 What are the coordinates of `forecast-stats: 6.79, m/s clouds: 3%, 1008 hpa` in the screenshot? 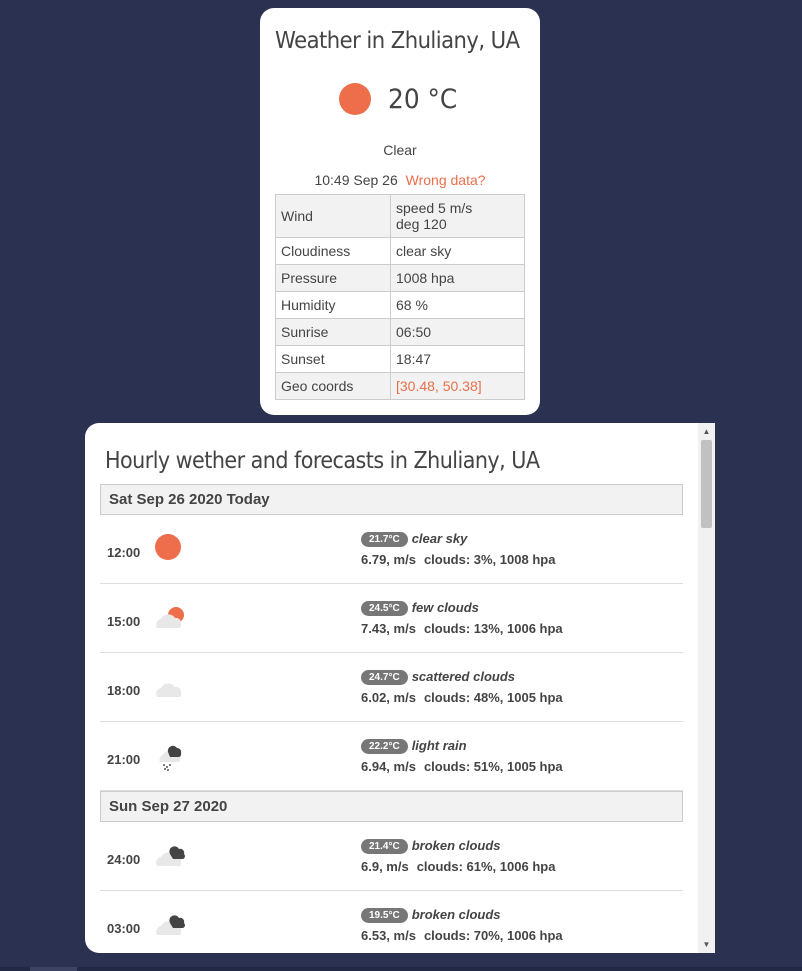 It's located at (458, 559).